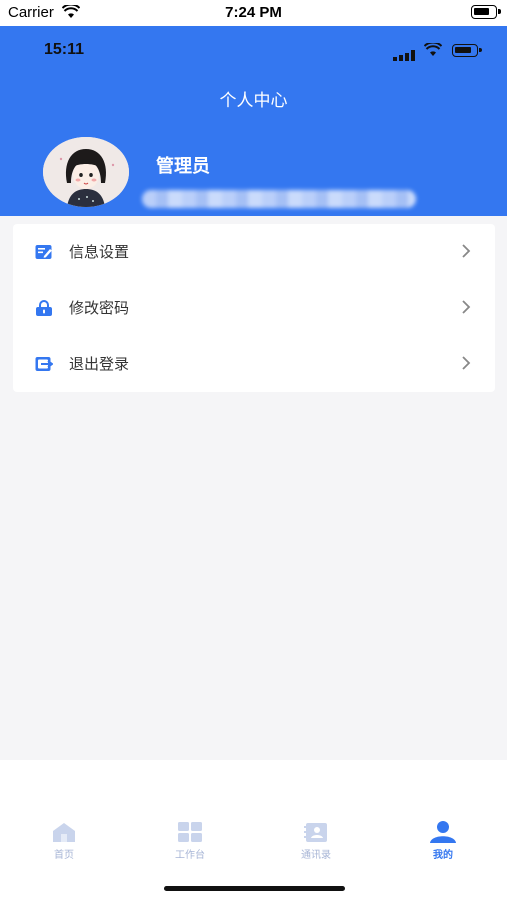  I want to click on lock-icon, so click(44, 308).